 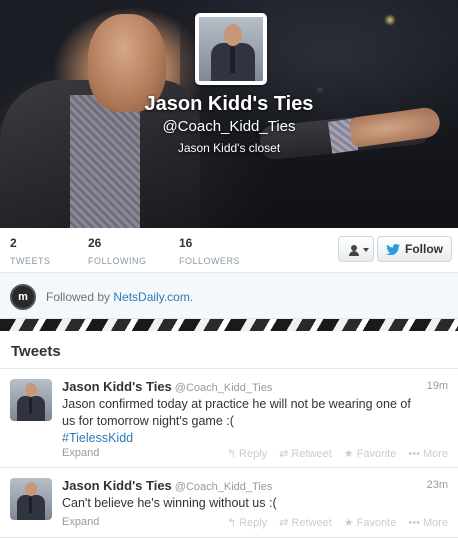 What do you see at coordinates (437, 386) in the screenshot?
I see `tweet-timestamp: 19m` at bounding box center [437, 386].